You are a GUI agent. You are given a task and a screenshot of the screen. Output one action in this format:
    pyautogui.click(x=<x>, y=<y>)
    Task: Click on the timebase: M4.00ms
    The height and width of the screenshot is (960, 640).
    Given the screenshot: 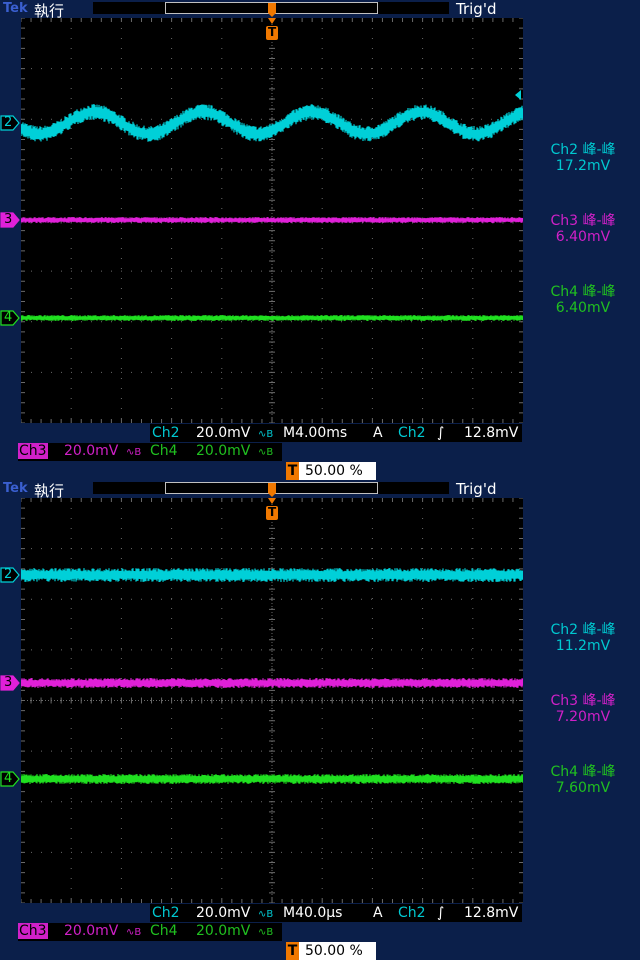 What is the action you would take?
    pyautogui.click(x=315, y=433)
    